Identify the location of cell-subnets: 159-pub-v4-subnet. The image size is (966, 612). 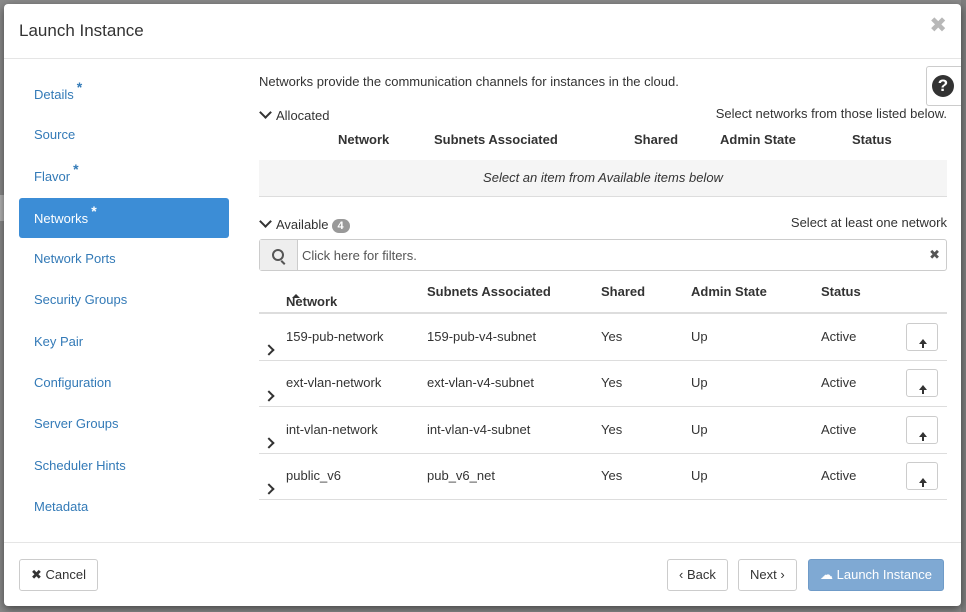
(482, 336).